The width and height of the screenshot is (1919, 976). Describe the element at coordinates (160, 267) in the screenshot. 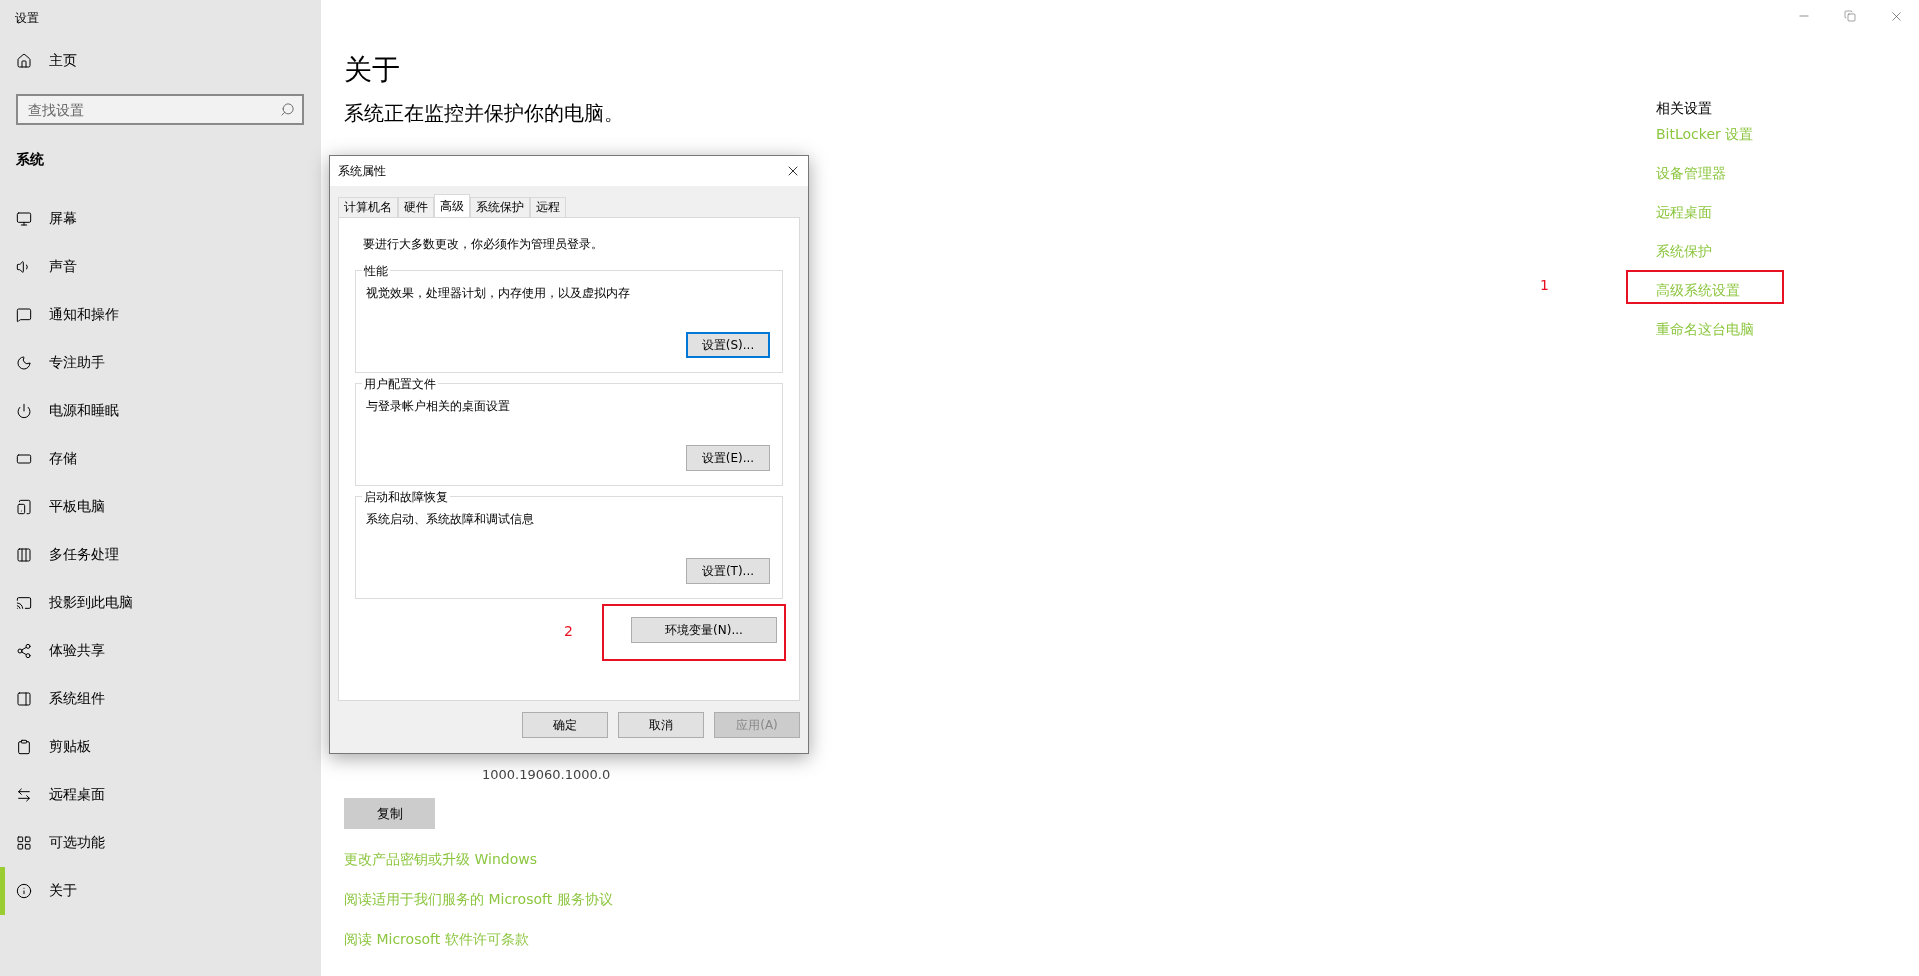

I see `nav-item: 声音` at that location.